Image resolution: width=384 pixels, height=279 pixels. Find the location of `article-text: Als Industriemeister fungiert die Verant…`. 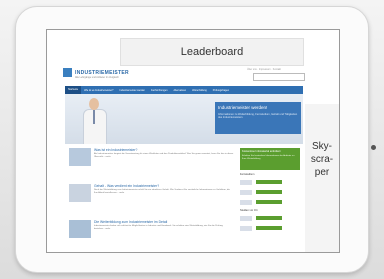

article-text: Als Industriemeister fungiert die Verant… is located at coordinates (164, 155).